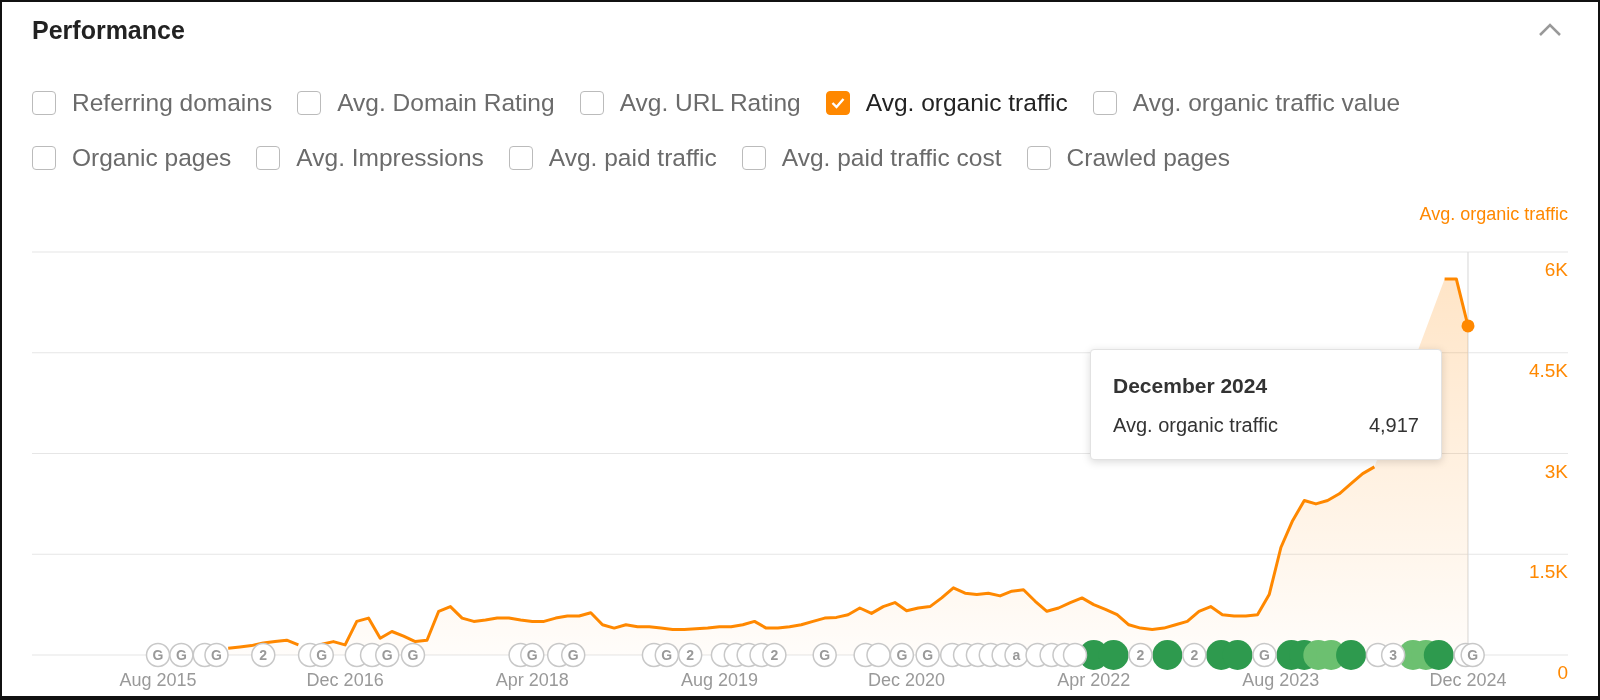  What do you see at coordinates (1191, 386) in the screenshot?
I see `tooltip-title: December 2024` at bounding box center [1191, 386].